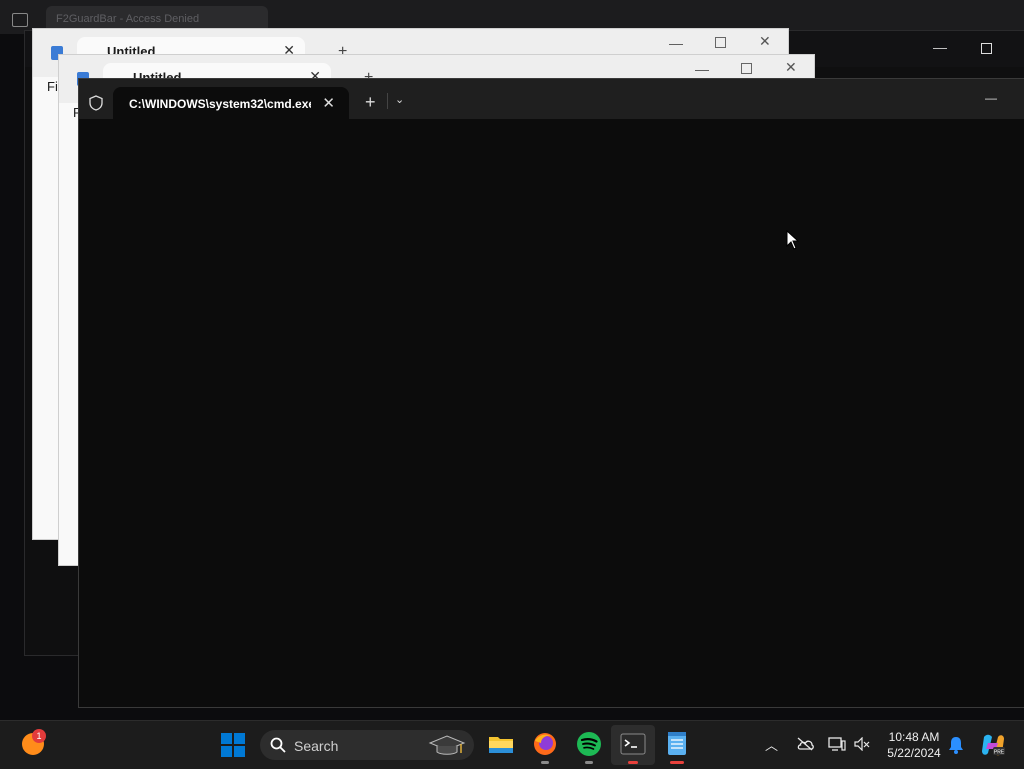 This screenshot has width=1024, height=769. What do you see at coordinates (914, 737) in the screenshot?
I see `clock-time: 10:48 AM` at bounding box center [914, 737].